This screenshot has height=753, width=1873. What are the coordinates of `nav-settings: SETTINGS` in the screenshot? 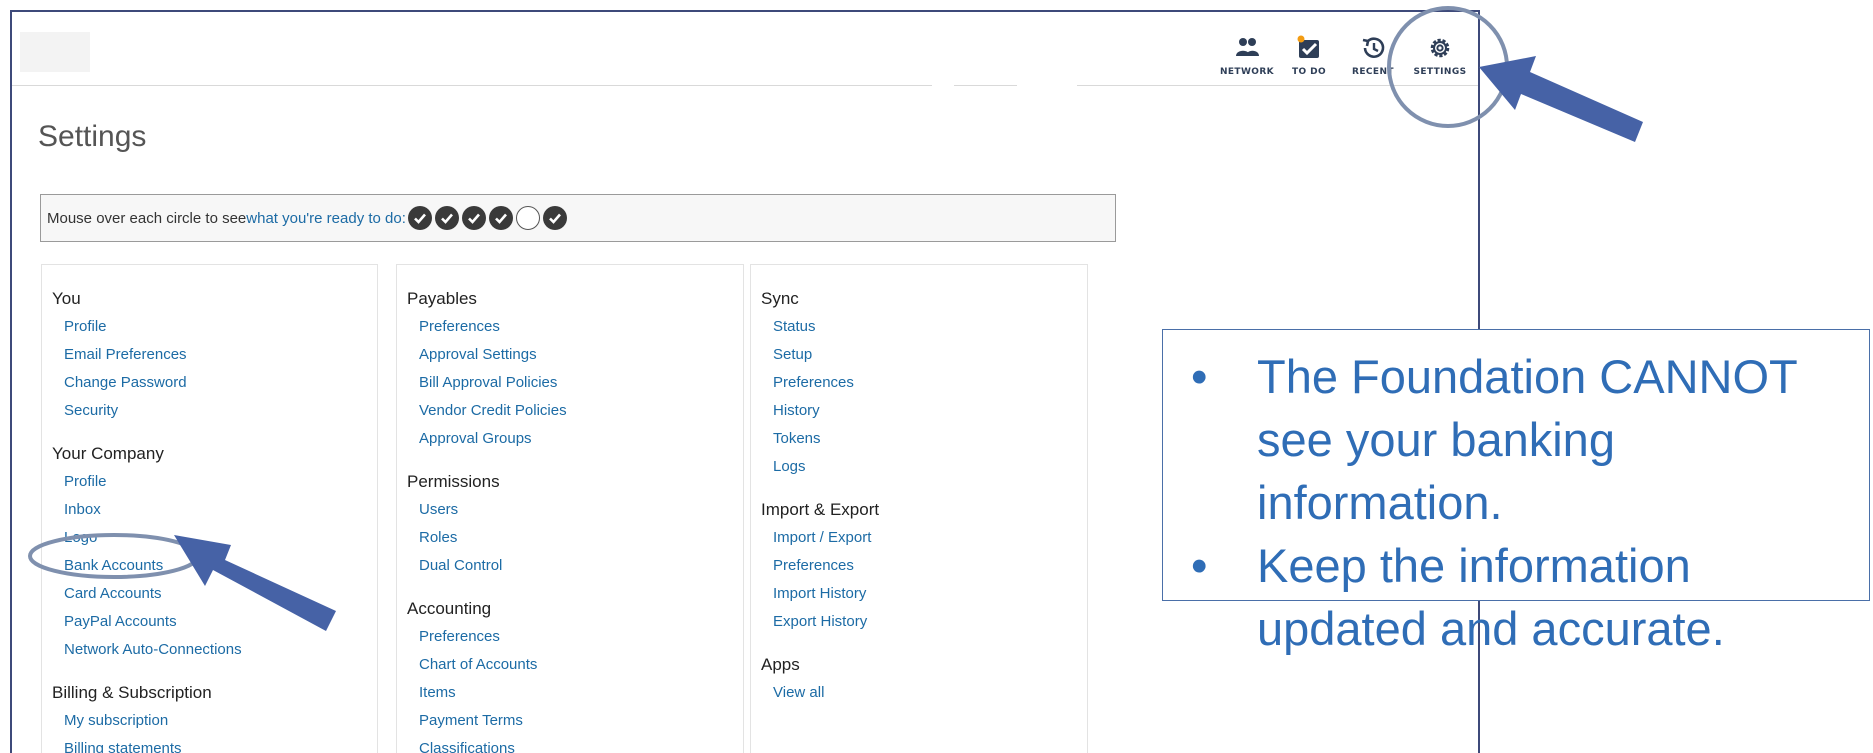 It's located at (1440, 55).